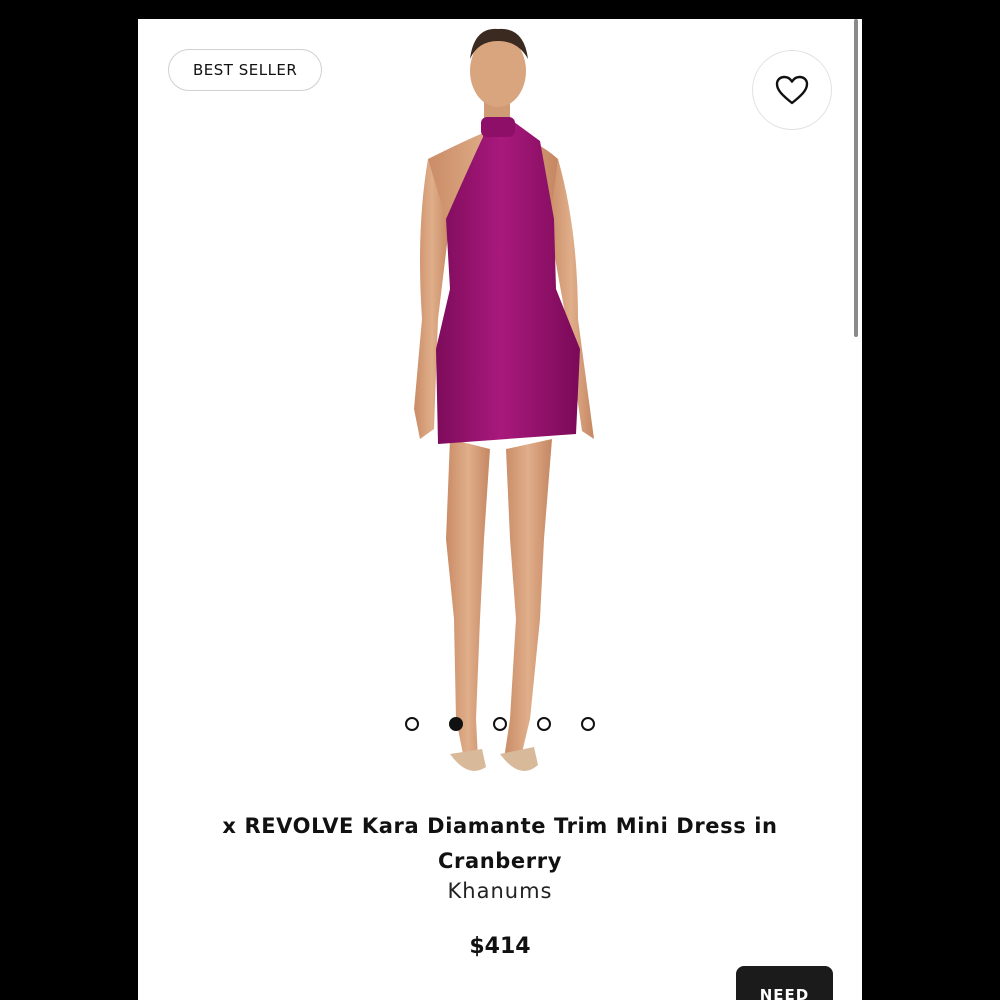 The width and height of the screenshot is (1000, 1000). I want to click on product-price: $414, so click(500, 946).